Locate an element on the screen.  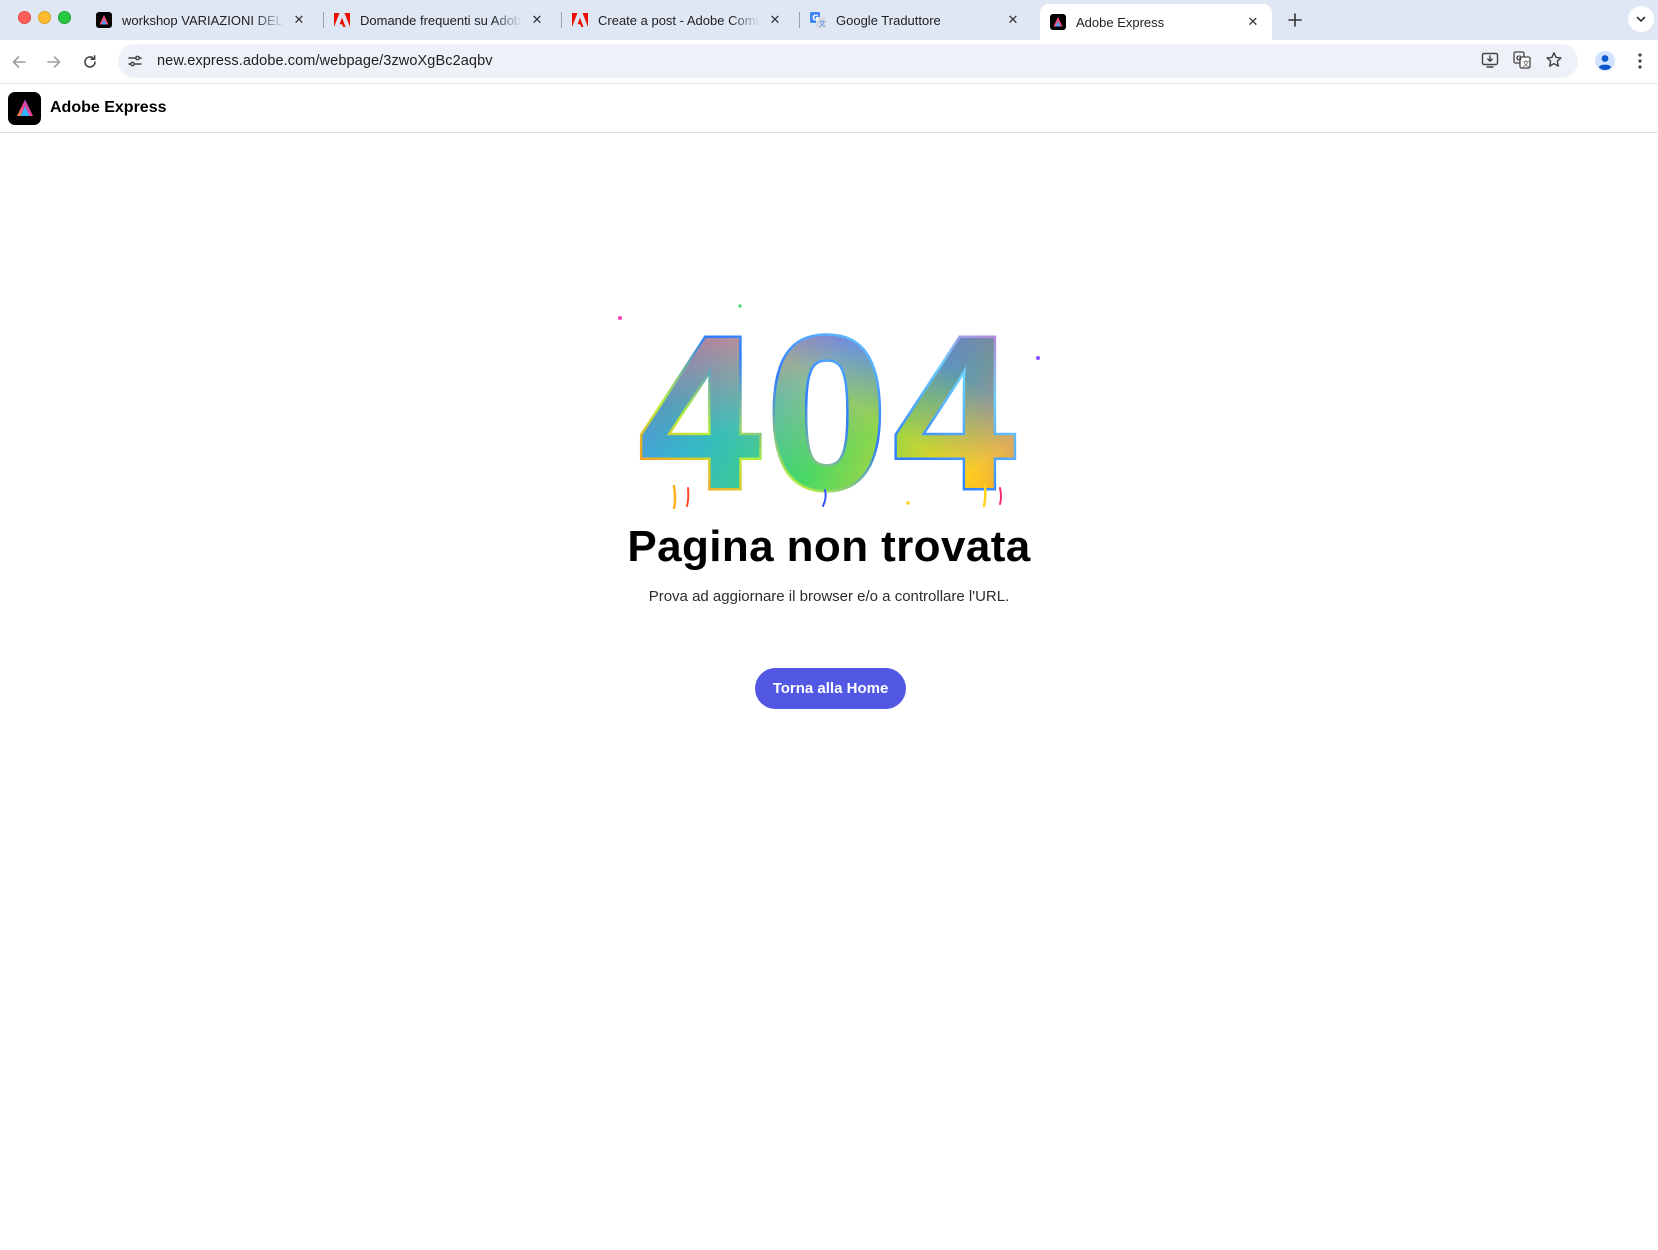
browser-tab-active: Adobe Express ✕ is located at coordinates (1156, 22).